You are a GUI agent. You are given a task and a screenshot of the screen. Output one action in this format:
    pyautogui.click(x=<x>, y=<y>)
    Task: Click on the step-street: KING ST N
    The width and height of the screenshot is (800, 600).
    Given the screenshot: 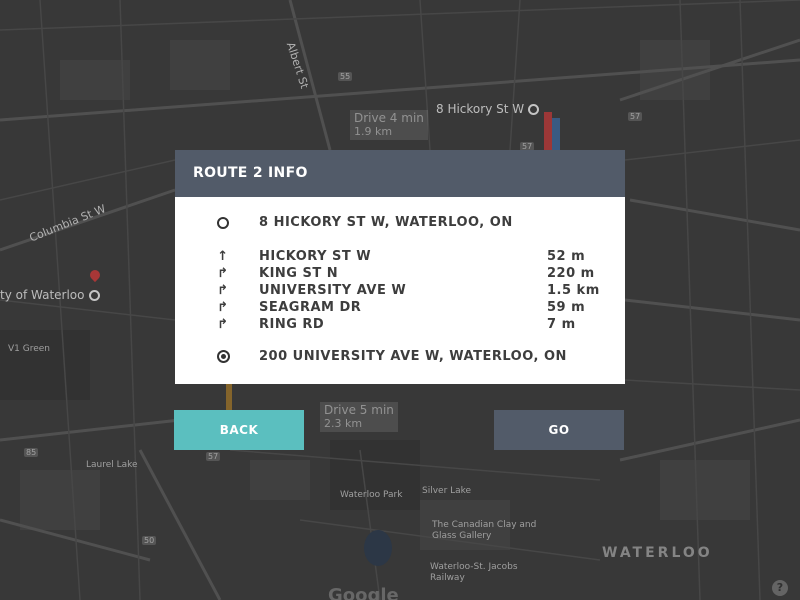 What is the action you would take?
    pyautogui.click(x=299, y=273)
    